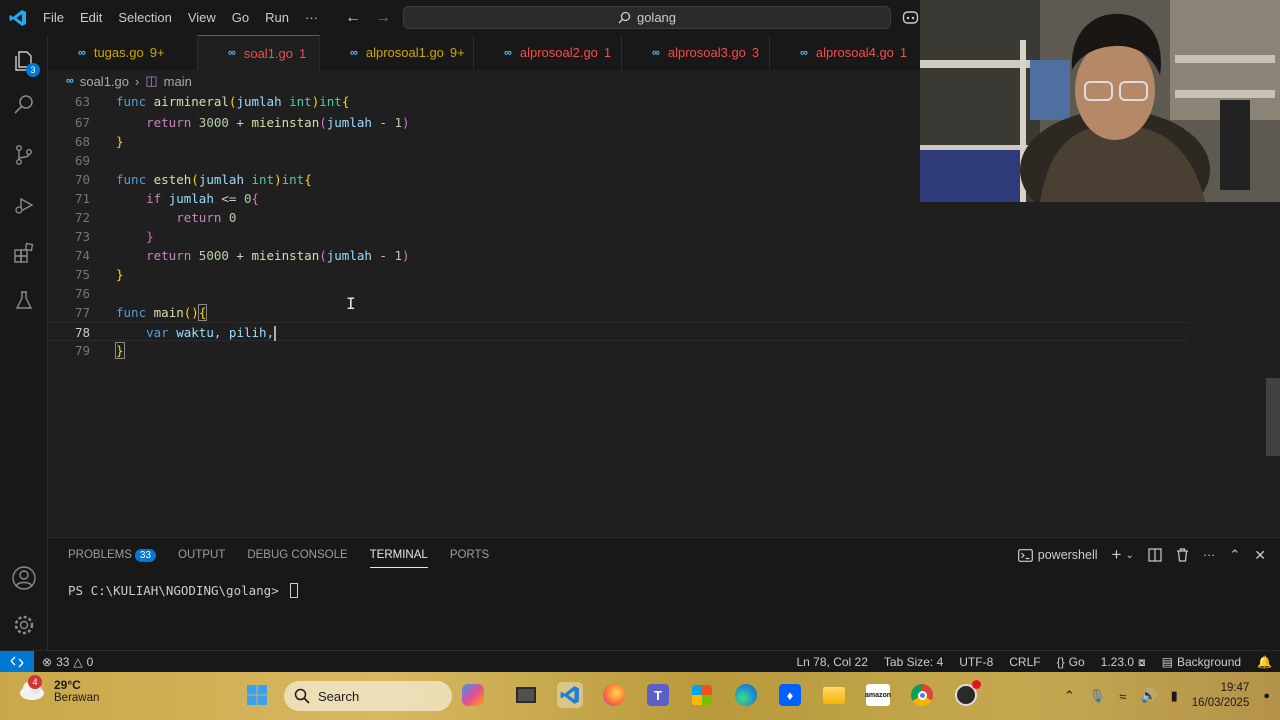 This screenshot has width=1280, height=720. What do you see at coordinates (1122, 696) in the screenshot?
I see `wifi-icon: ≈` at bounding box center [1122, 696].